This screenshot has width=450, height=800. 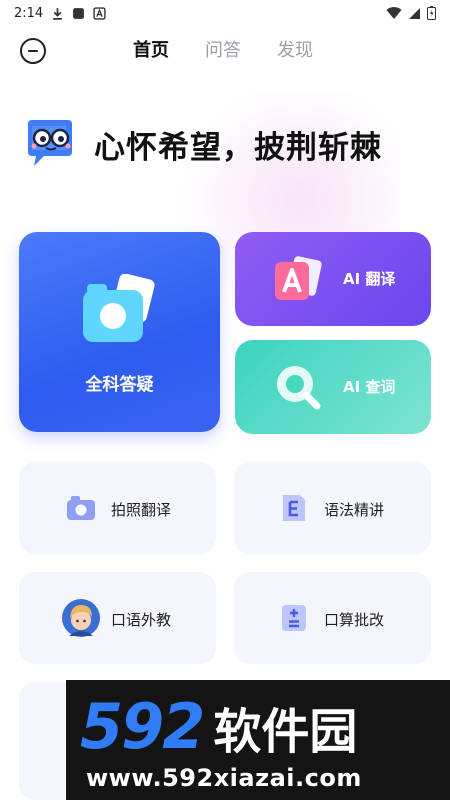 I want to click on watermark-number: 592, so click(x=142, y=726).